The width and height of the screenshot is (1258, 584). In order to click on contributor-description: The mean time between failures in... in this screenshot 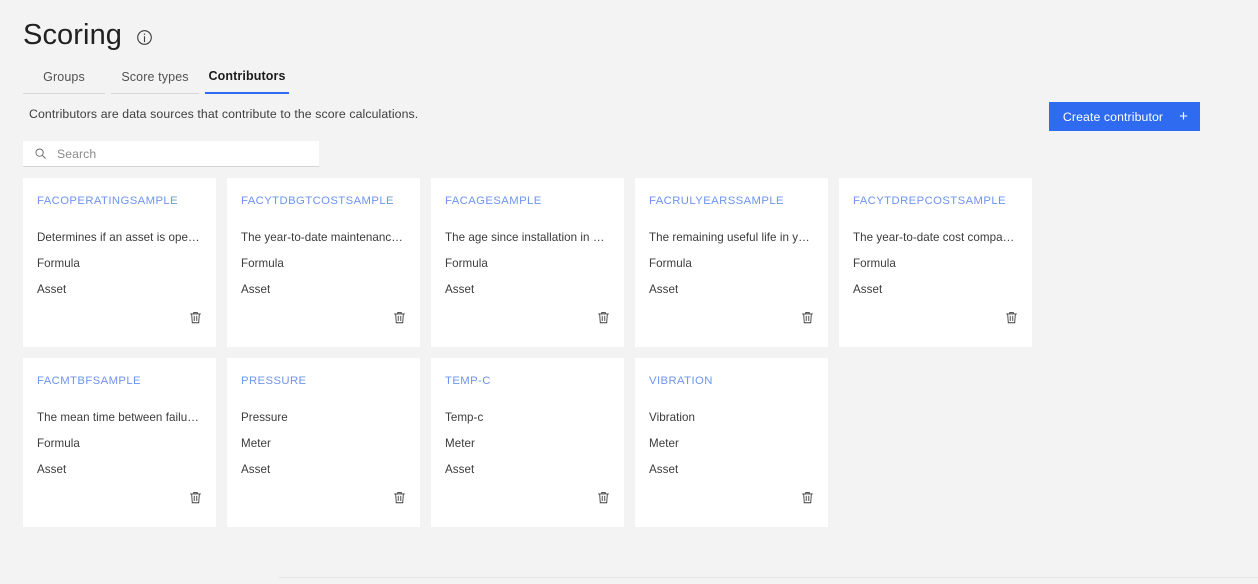, I will do `click(119, 417)`.